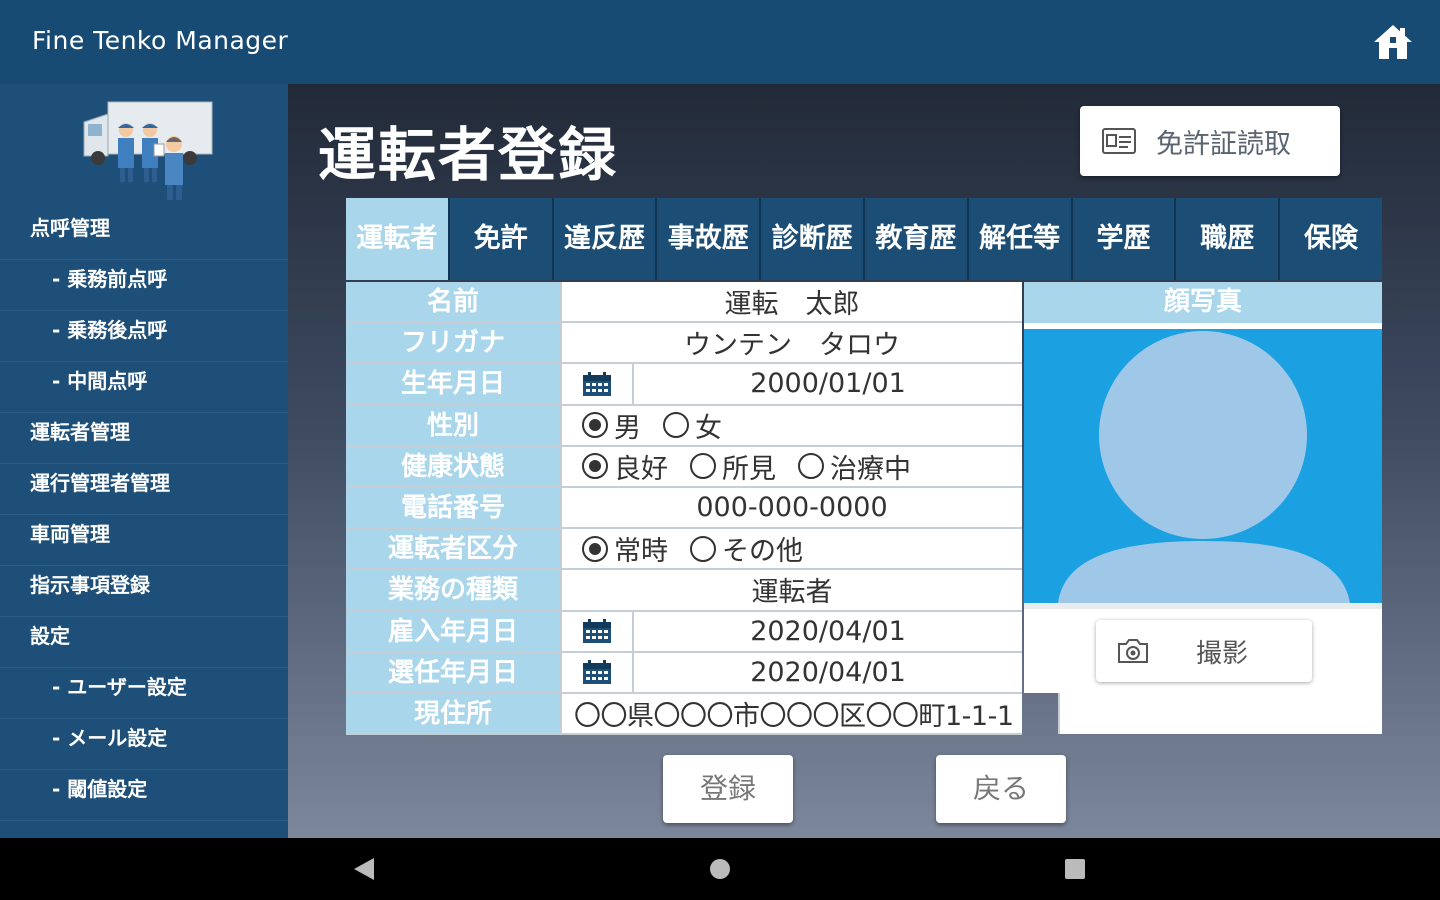 This screenshot has height=900, width=1440. I want to click on tab-diagnosis: 診断歴, so click(813, 239).